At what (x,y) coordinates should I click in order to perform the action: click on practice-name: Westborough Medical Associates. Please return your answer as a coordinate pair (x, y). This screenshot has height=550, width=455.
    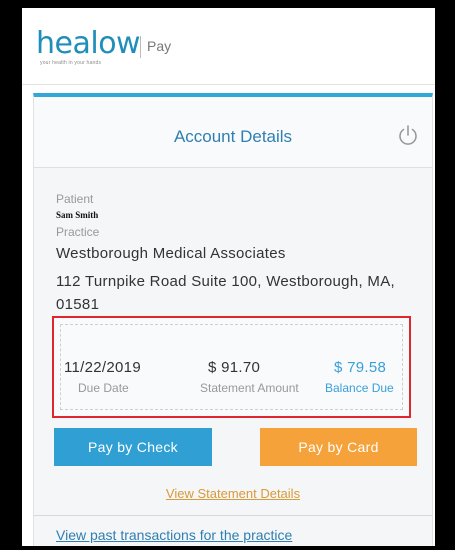
    Looking at the image, I should click on (171, 253).